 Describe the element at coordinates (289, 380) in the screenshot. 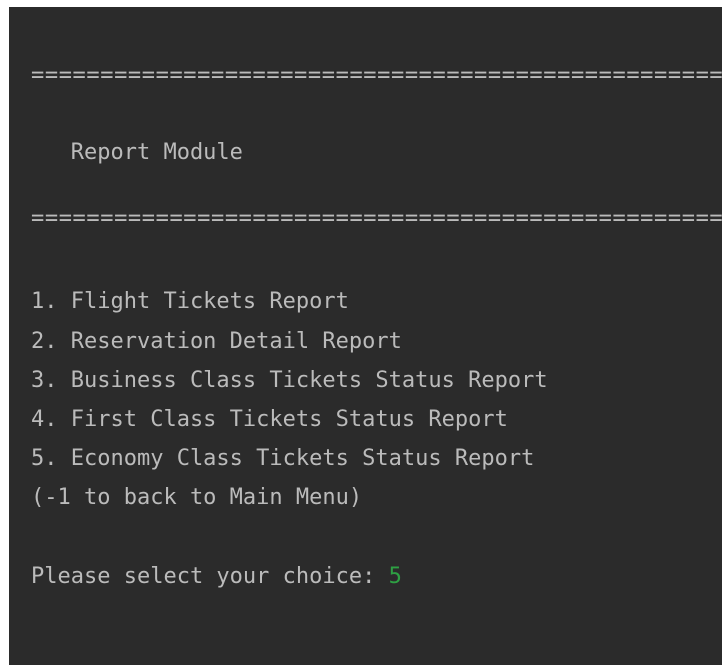

I see `menu-item-business-class-report: 3. Business Class Tickets Status Report` at that location.